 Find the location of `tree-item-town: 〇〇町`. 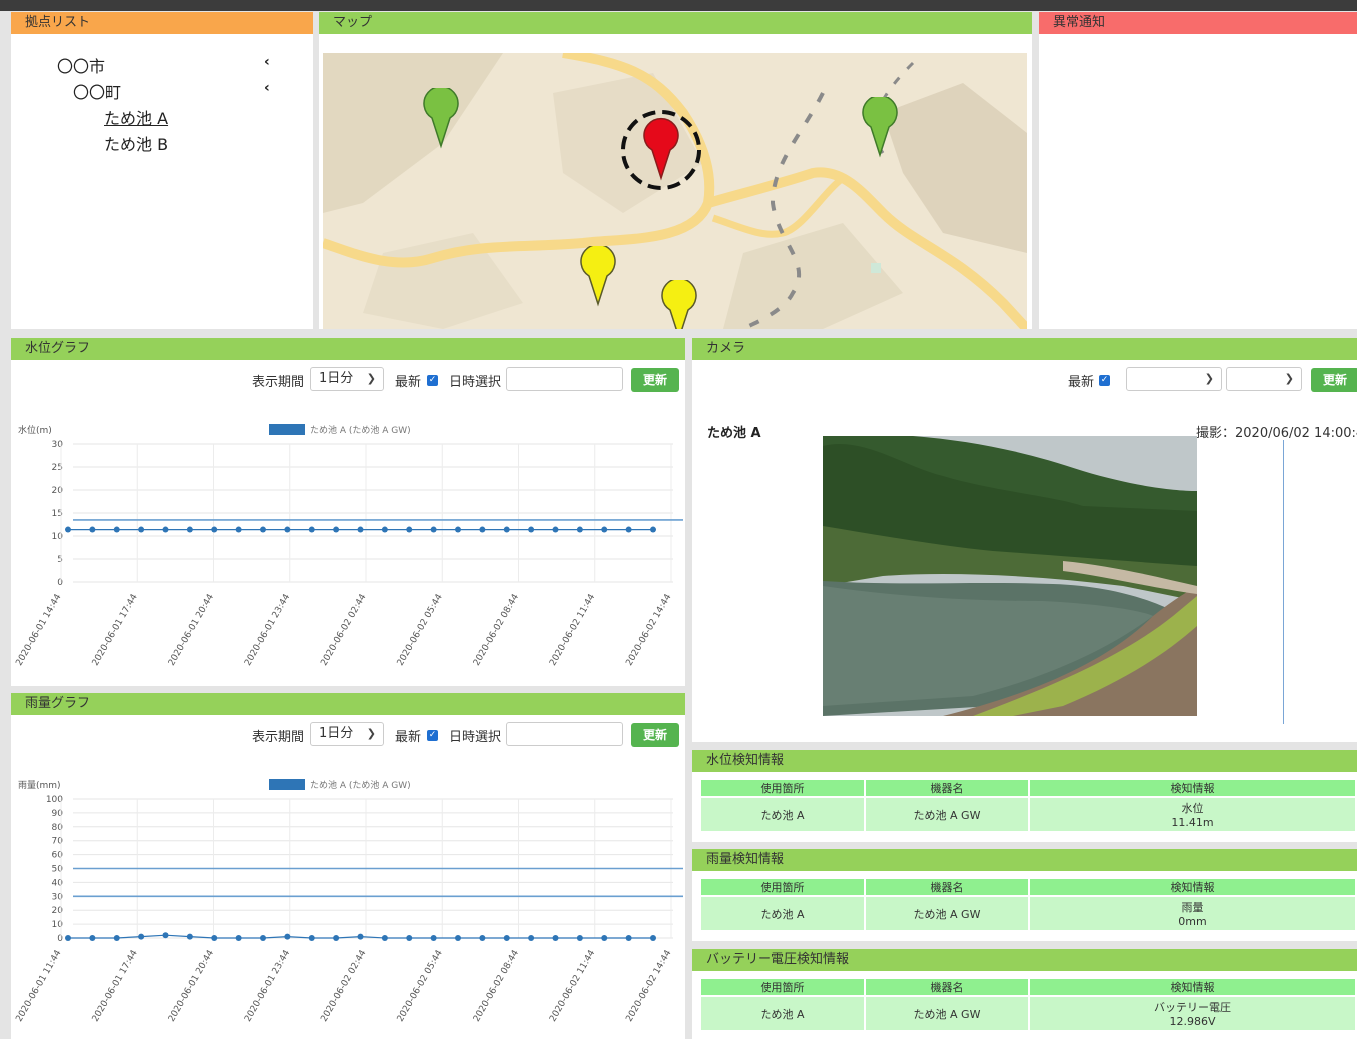

tree-item-town: 〇〇町 is located at coordinates (97, 91).